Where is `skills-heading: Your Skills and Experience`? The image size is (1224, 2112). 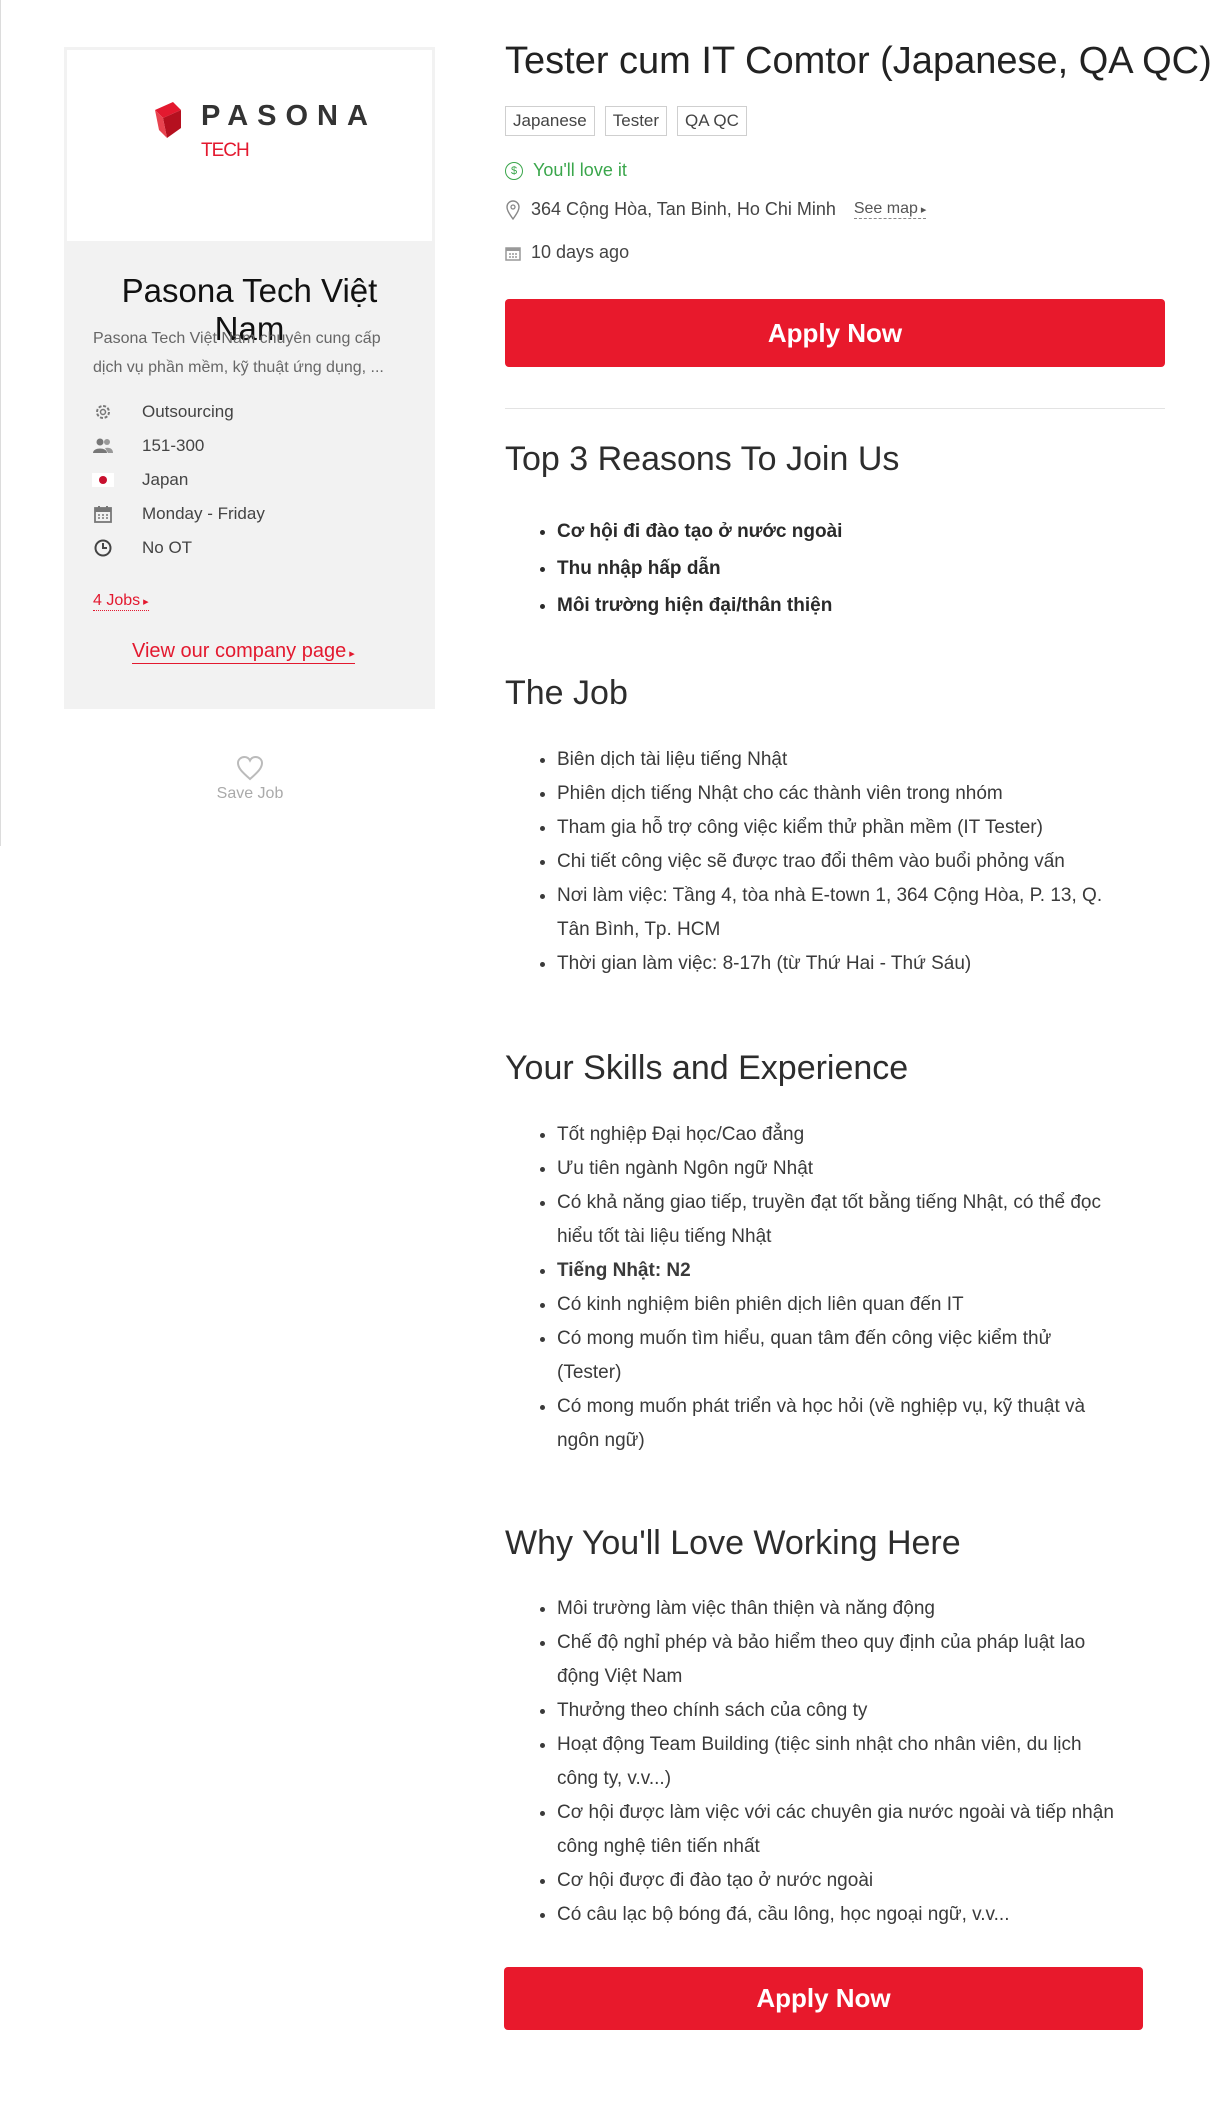
skills-heading: Your Skills and Experience is located at coordinates (707, 1068).